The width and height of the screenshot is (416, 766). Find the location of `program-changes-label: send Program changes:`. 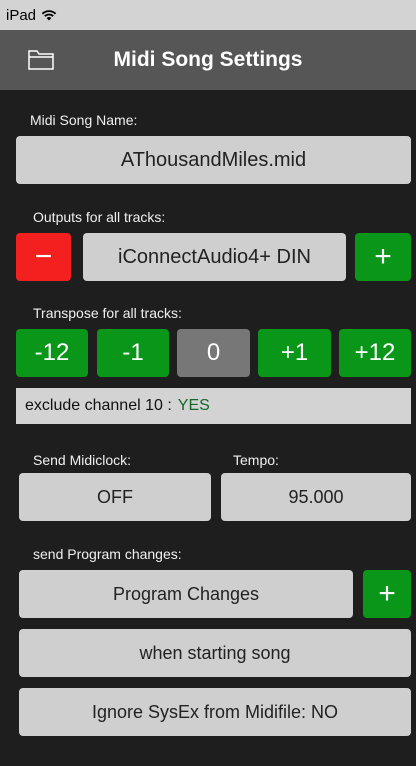

program-changes-label: send Program changes: is located at coordinates (107, 554).